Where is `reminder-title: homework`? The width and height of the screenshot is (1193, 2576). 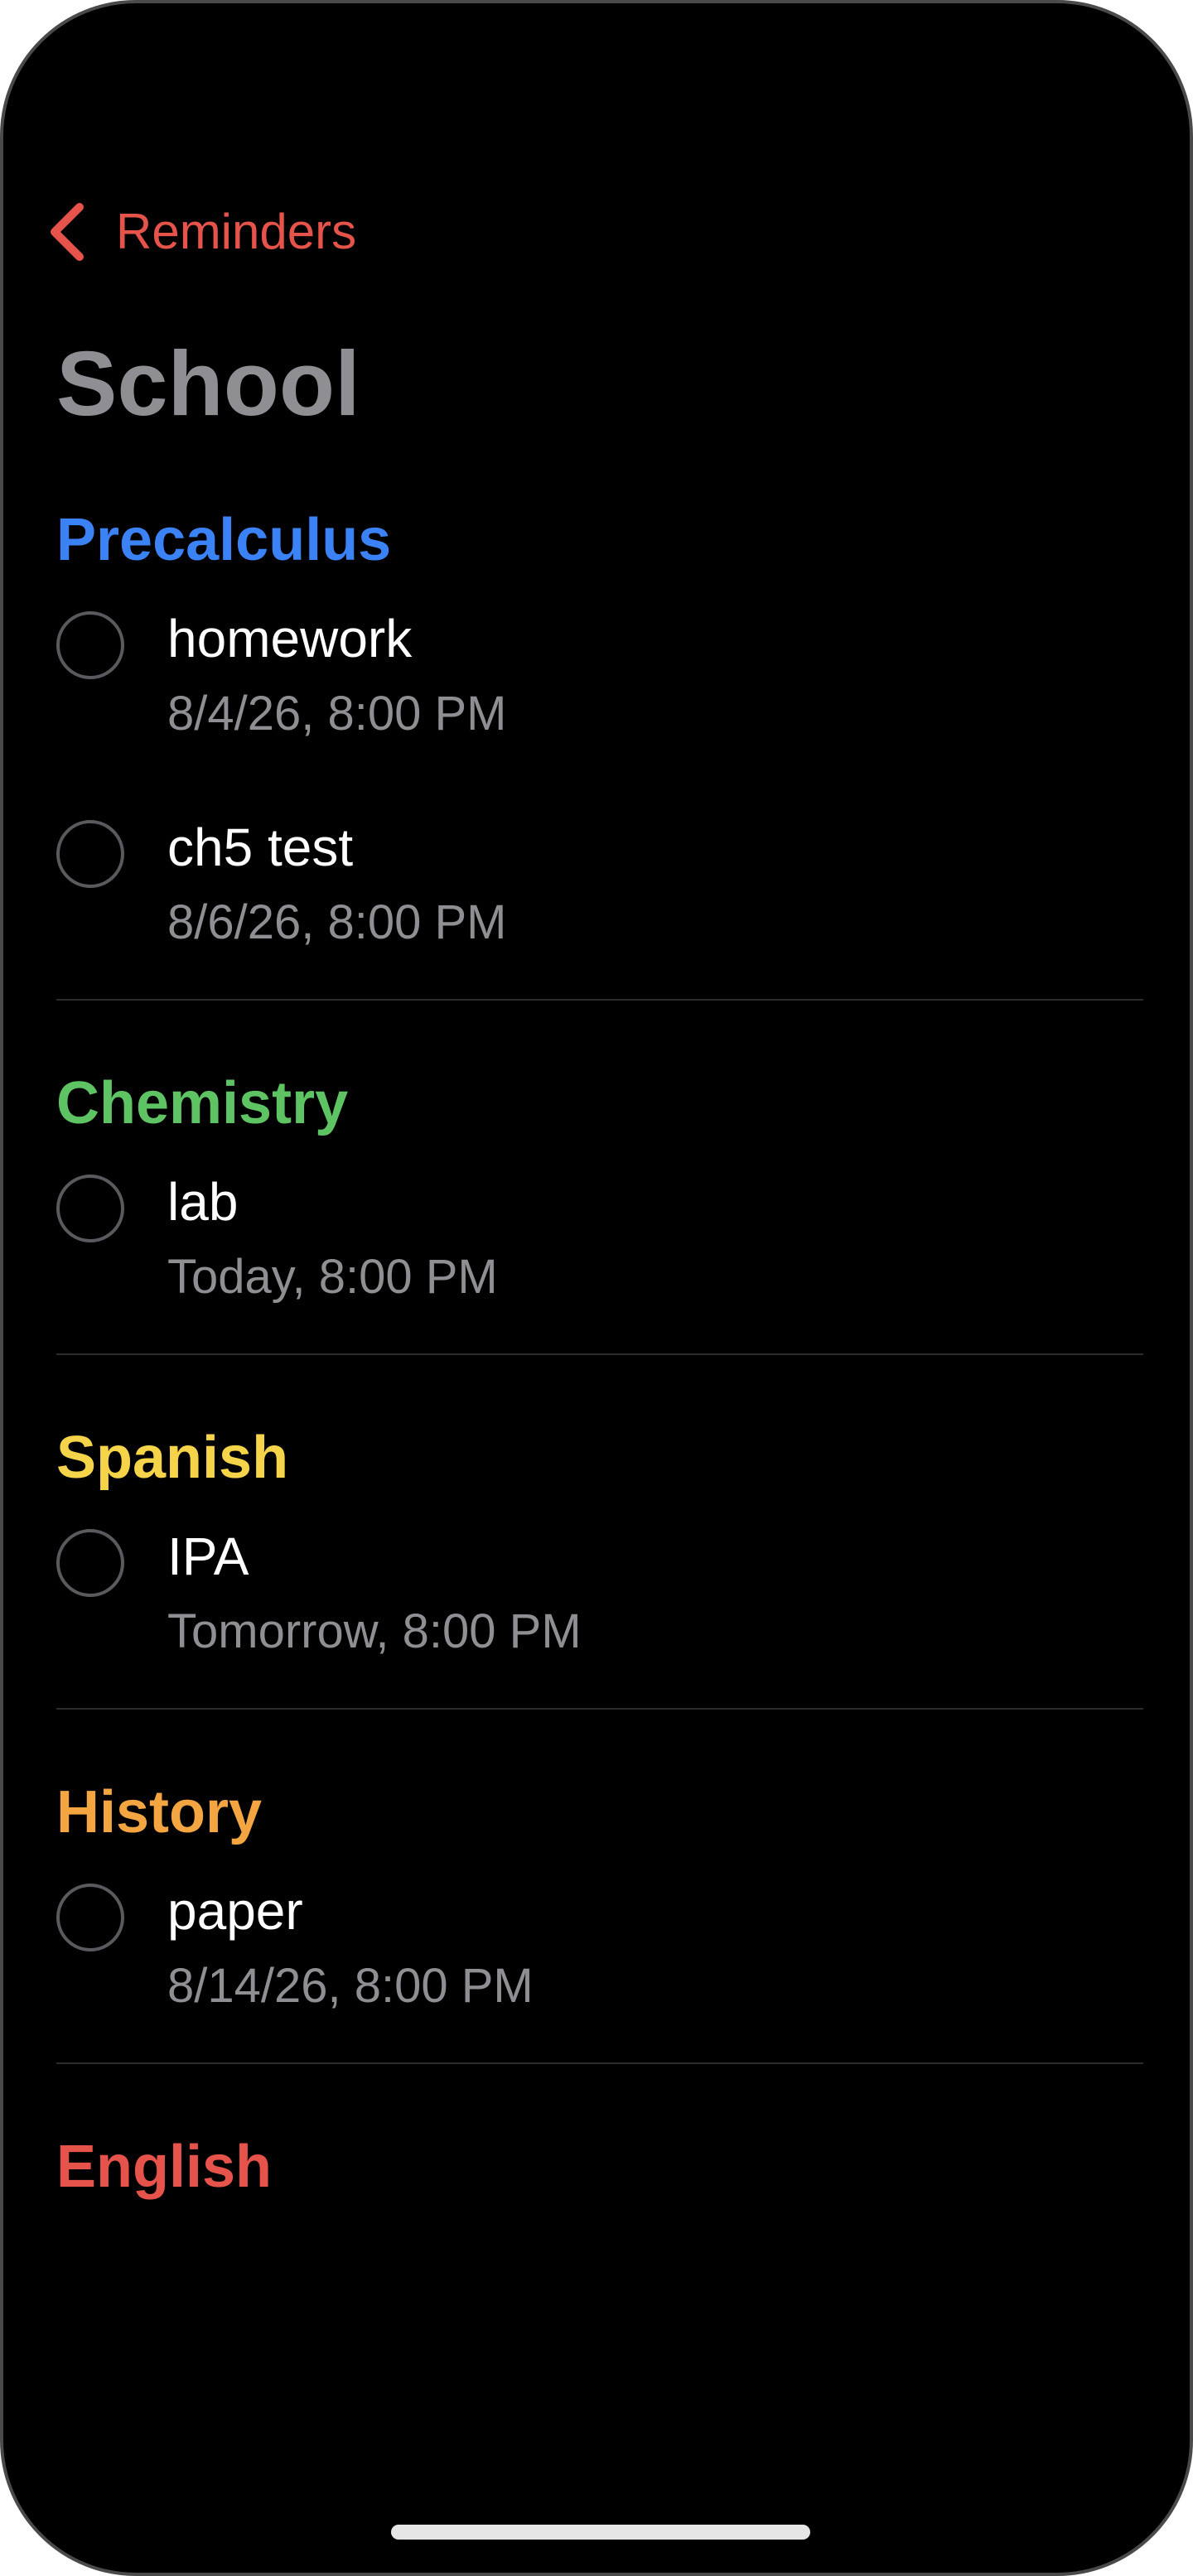
reminder-title: homework is located at coordinates (289, 639).